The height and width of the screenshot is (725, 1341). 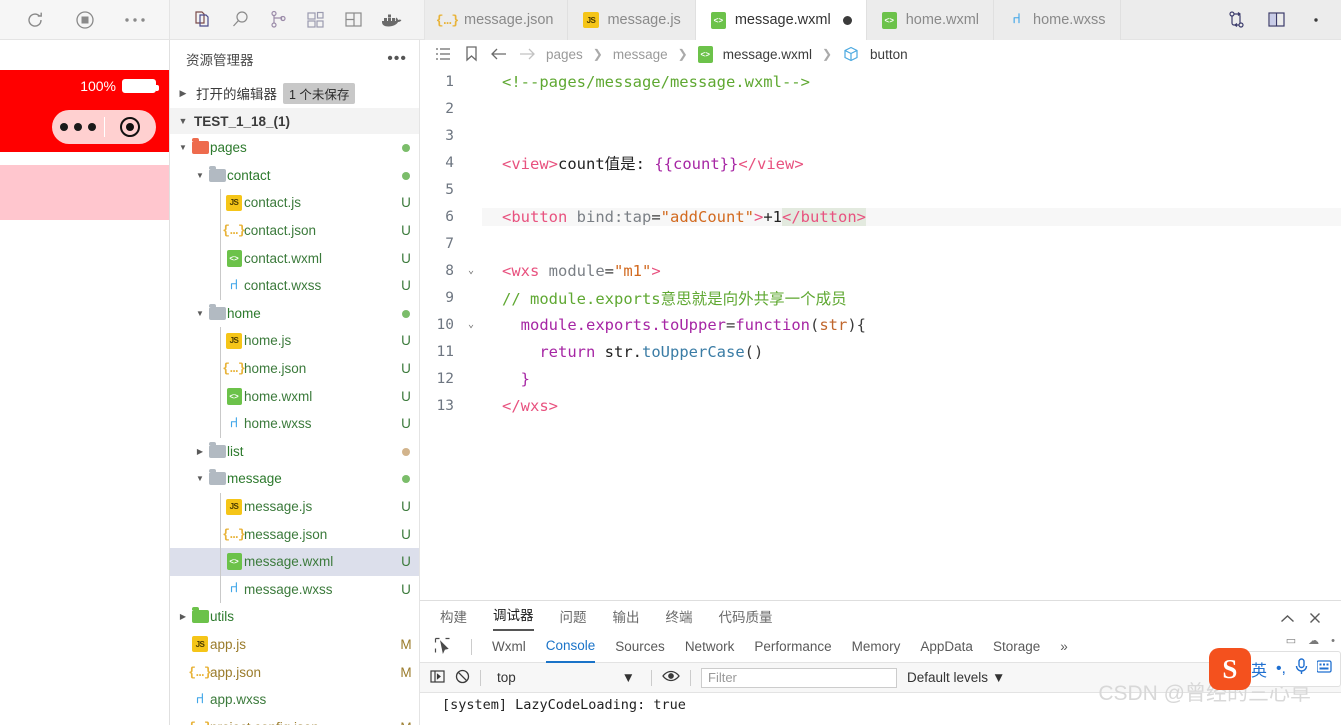 What do you see at coordinates (889, 54) in the screenshot?
I see `breadcrumb-item-symbol: button` at bounding box center [889, 54].